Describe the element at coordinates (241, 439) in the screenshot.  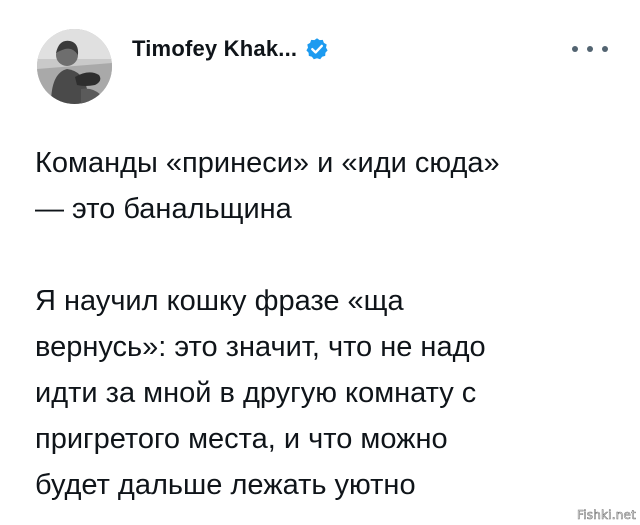
I see `tweet-line: пригретого места, и что можно` at that location.